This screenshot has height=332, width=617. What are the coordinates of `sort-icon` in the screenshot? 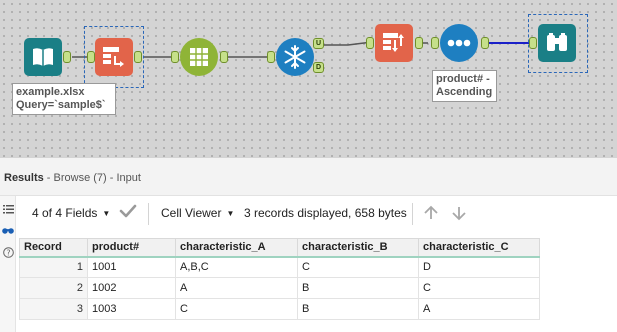 It's located at (393, 42).